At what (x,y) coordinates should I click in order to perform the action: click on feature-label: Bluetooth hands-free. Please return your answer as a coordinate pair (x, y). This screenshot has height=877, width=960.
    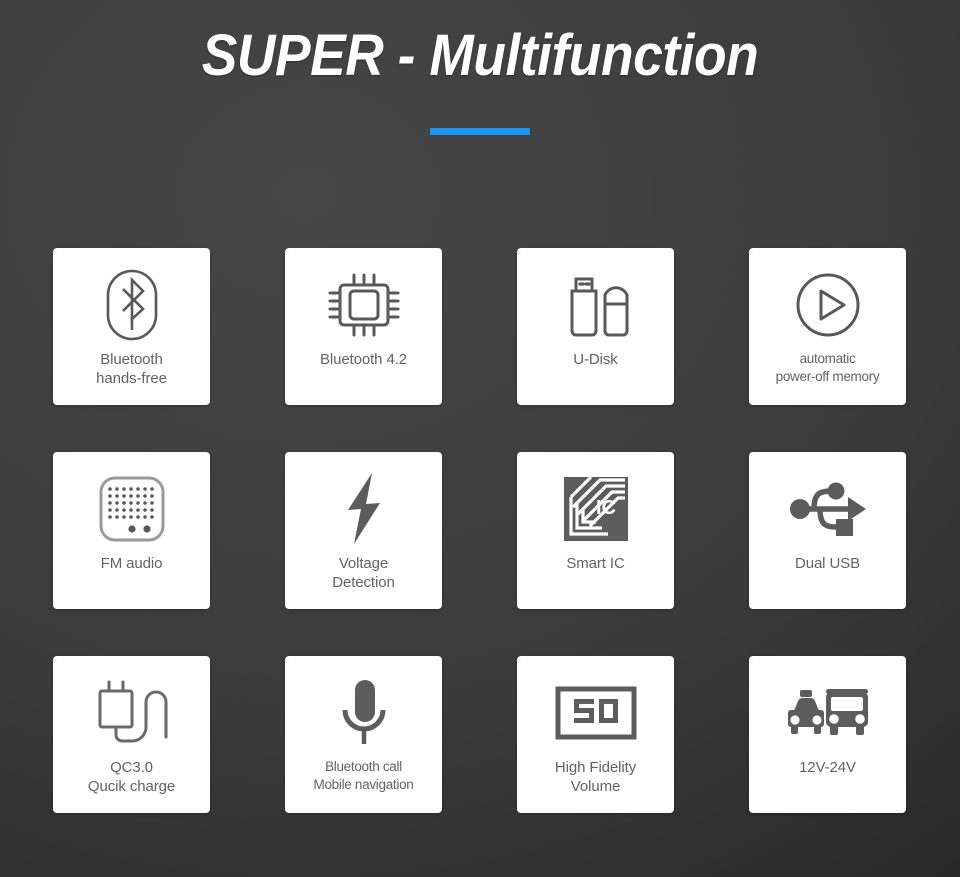
    Looking at the image, I should click on (131, 369).